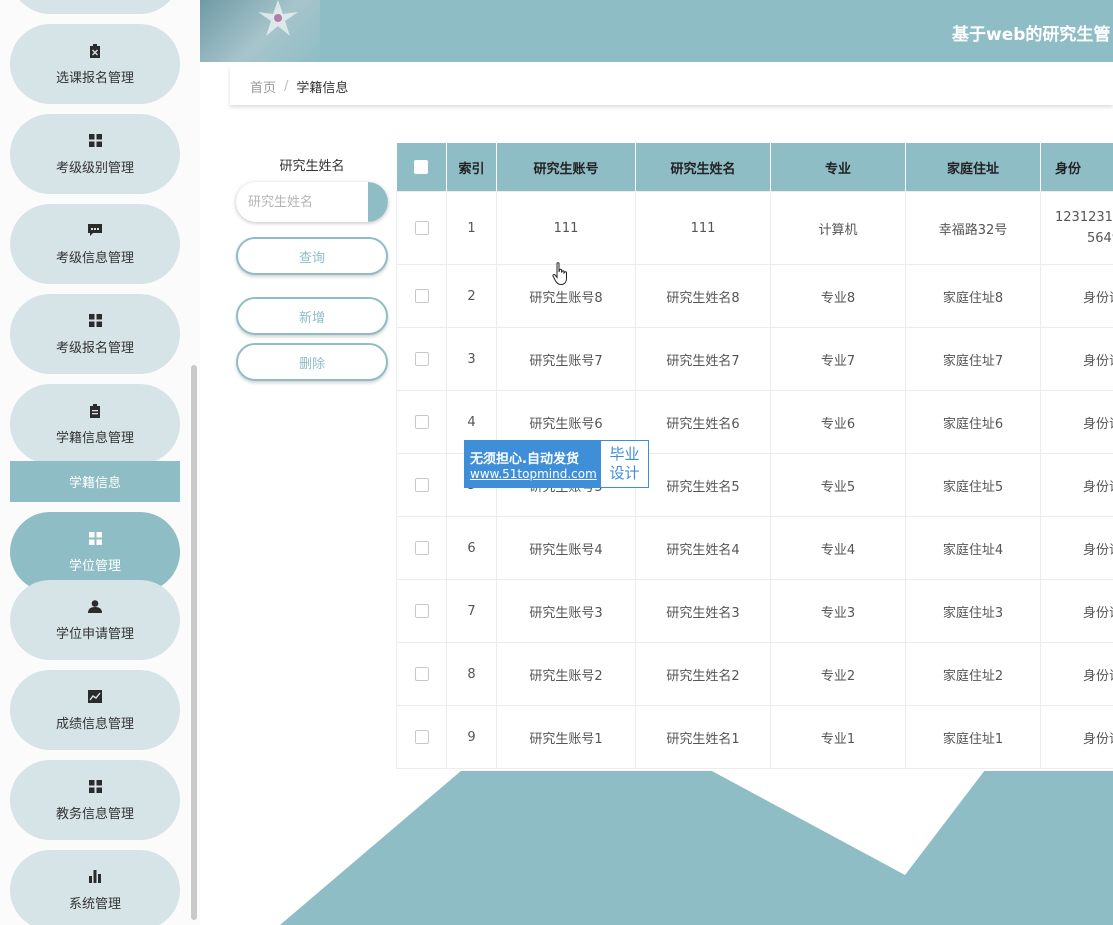 This screenshot has width=1113, height=925. Describe the element at coordinates (260, 31) in the screenshot. I see `header-decoration` at that location.